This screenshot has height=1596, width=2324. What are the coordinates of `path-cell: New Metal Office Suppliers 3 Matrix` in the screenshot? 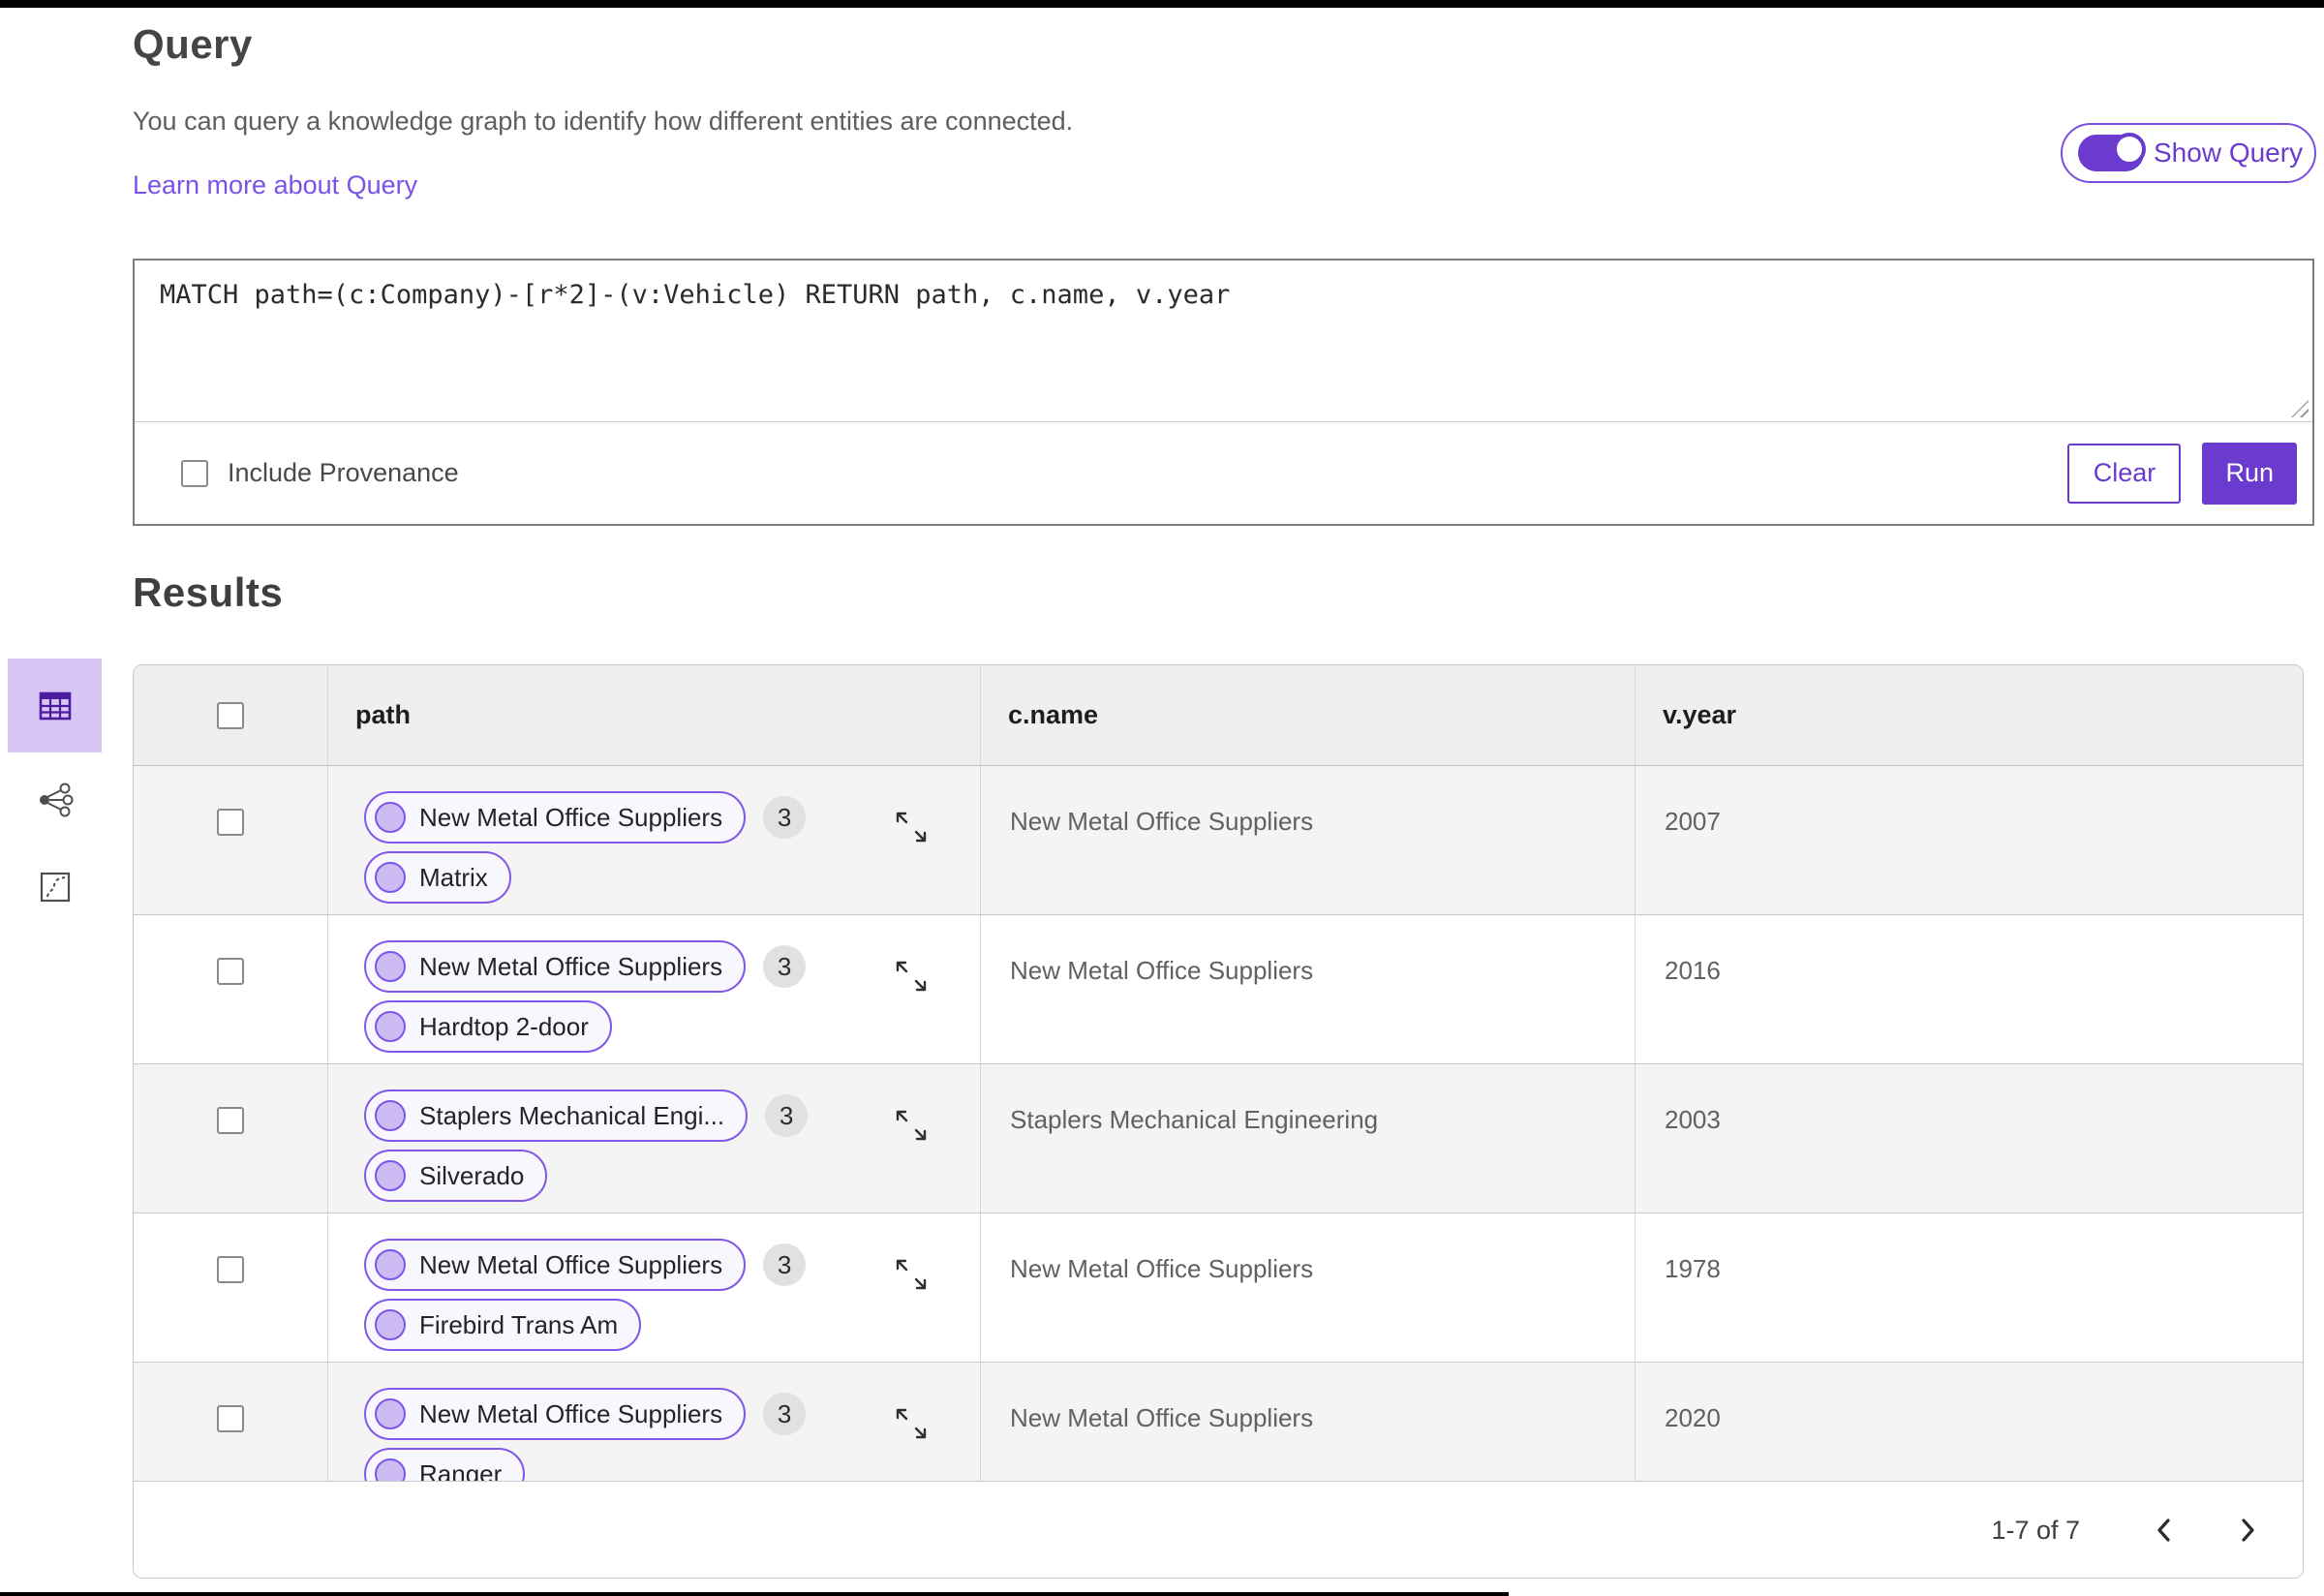 It's located at (655, 840).